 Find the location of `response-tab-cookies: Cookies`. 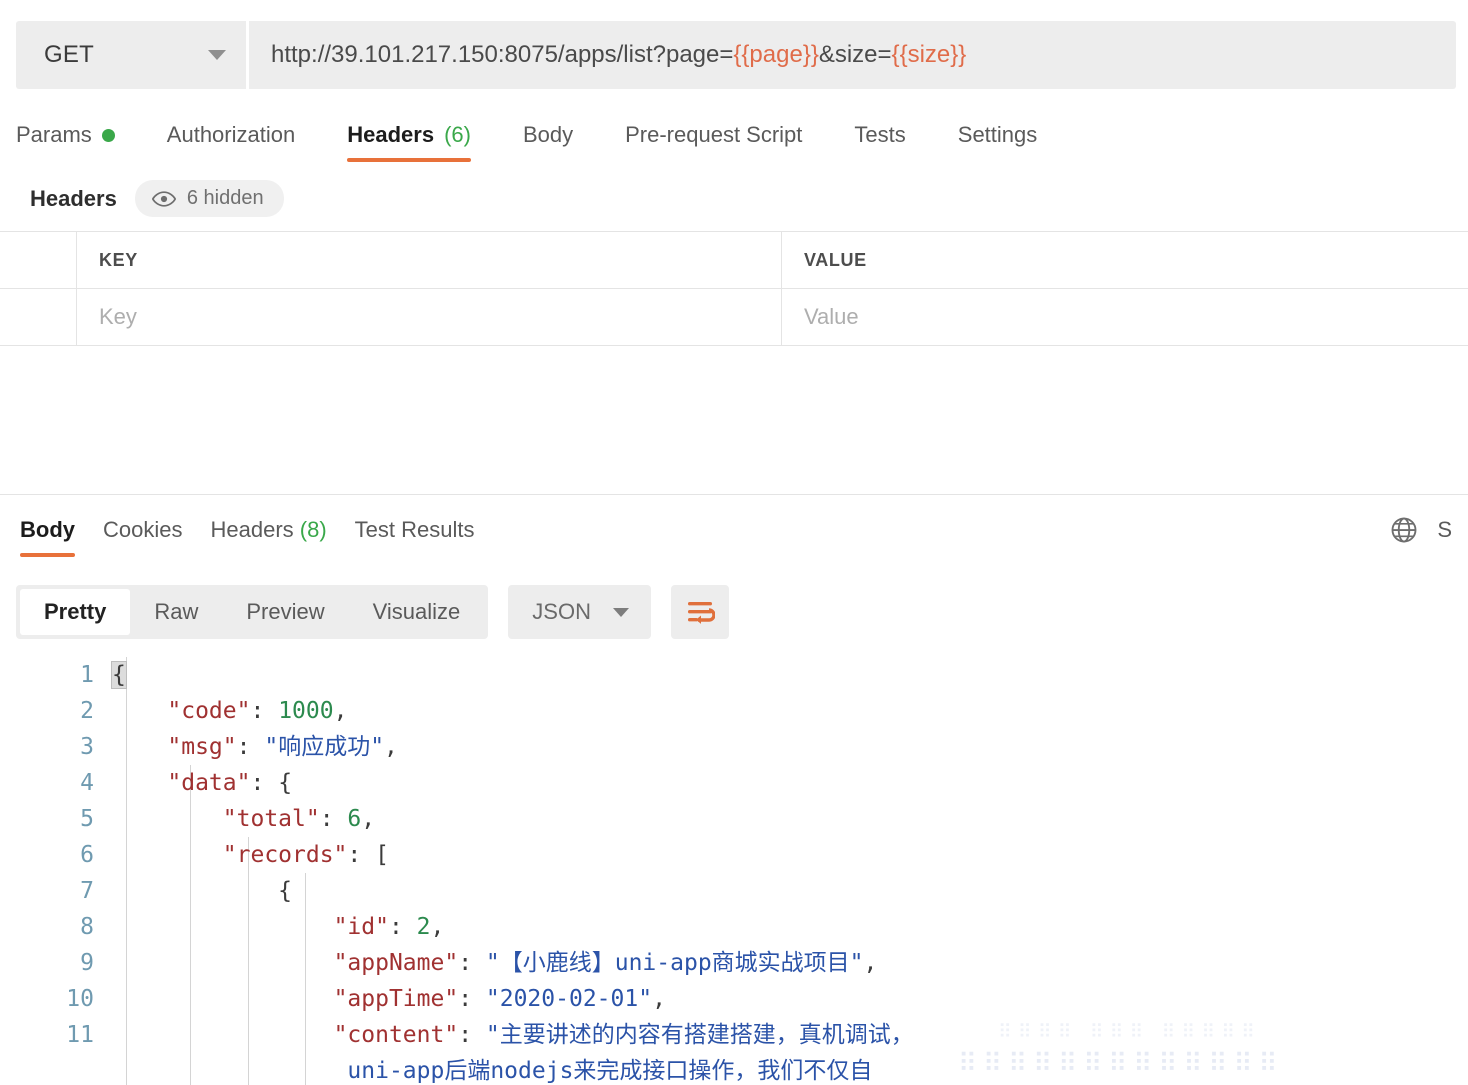

response-tab-cookies: Cookies is located at coordinates (142, 537).